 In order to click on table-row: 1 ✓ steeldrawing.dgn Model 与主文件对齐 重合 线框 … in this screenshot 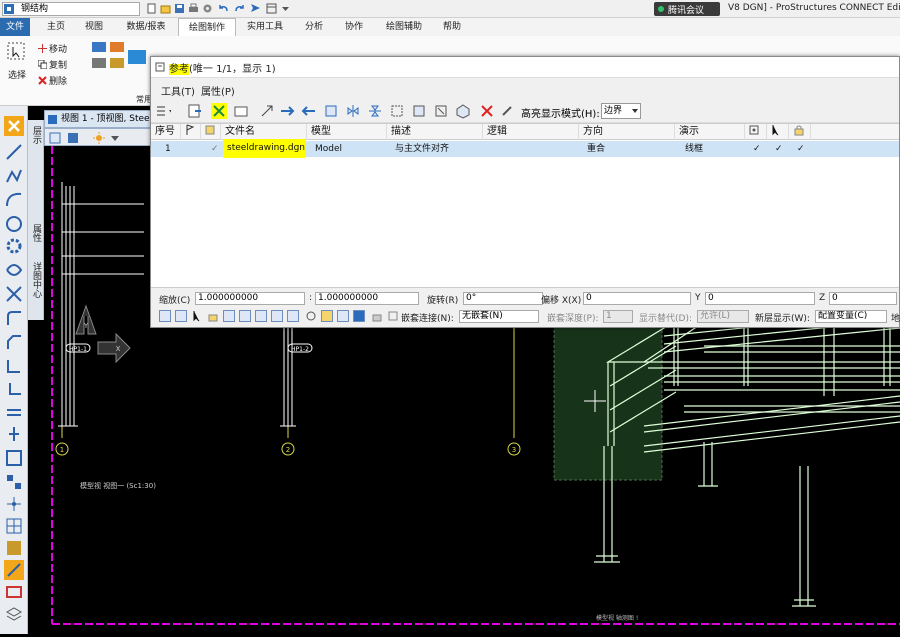, I will do `click(525, 148)`.